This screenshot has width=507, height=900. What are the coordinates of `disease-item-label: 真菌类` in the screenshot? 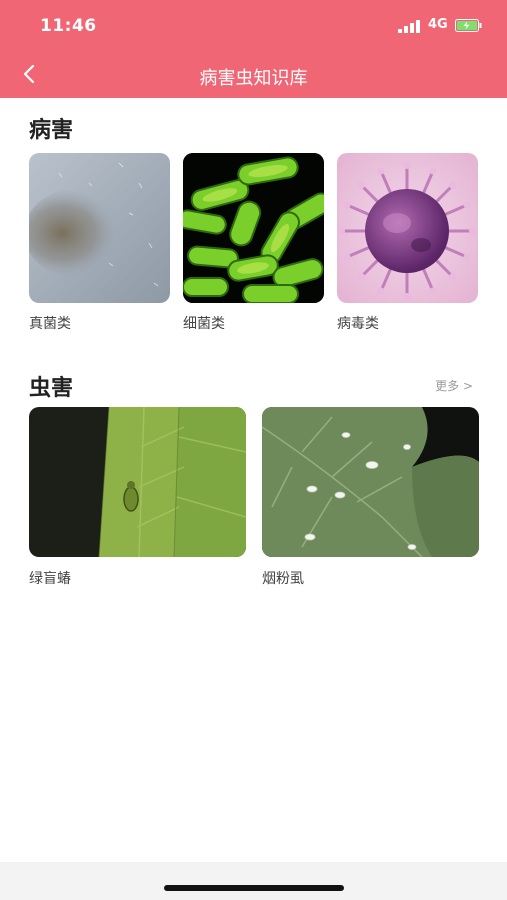 It's located at (50, 324).